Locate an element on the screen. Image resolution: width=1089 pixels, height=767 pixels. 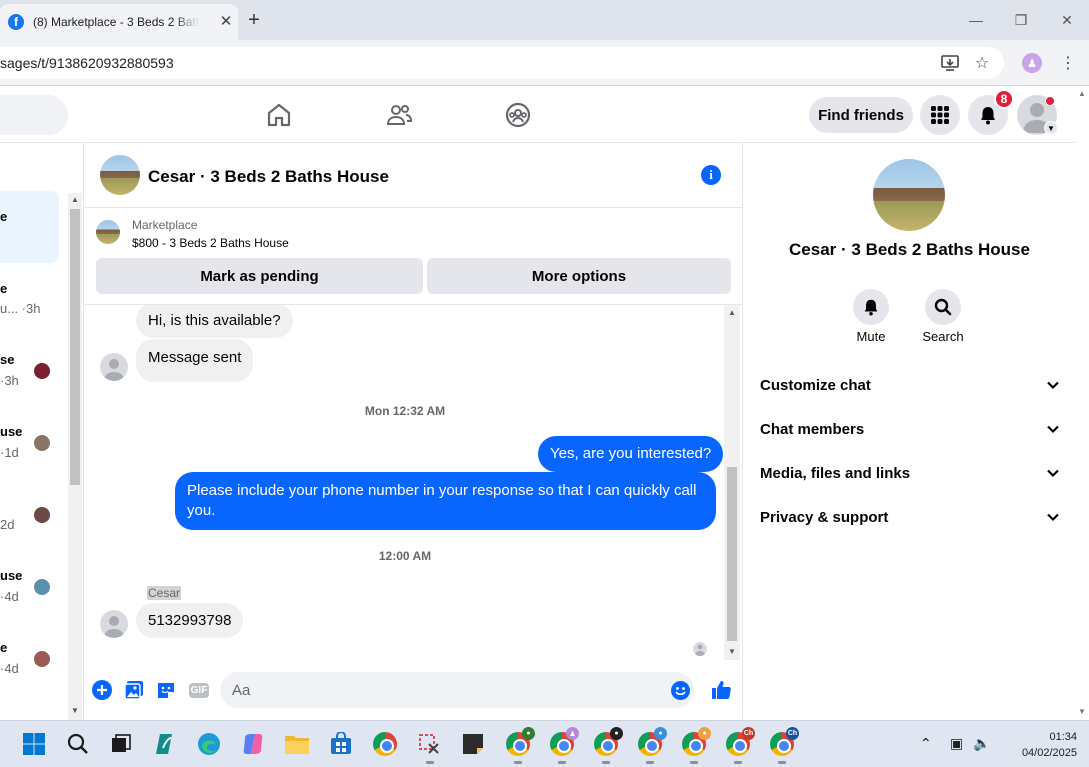
add-attachment-icon is located at coordinates (102, 690).